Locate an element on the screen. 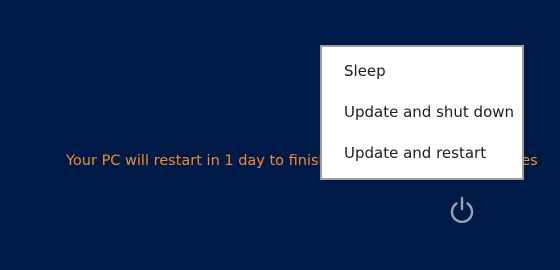 The height and width of the screenshot is (270, 560). menu-item-update-and-restart: Update and restart is located at coordinates (415, 153).